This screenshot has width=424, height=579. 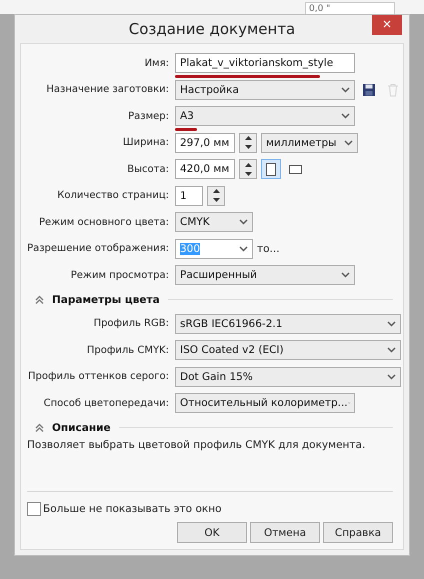 I want to click on window-title: Создание документа, so click(x=212, y=29).